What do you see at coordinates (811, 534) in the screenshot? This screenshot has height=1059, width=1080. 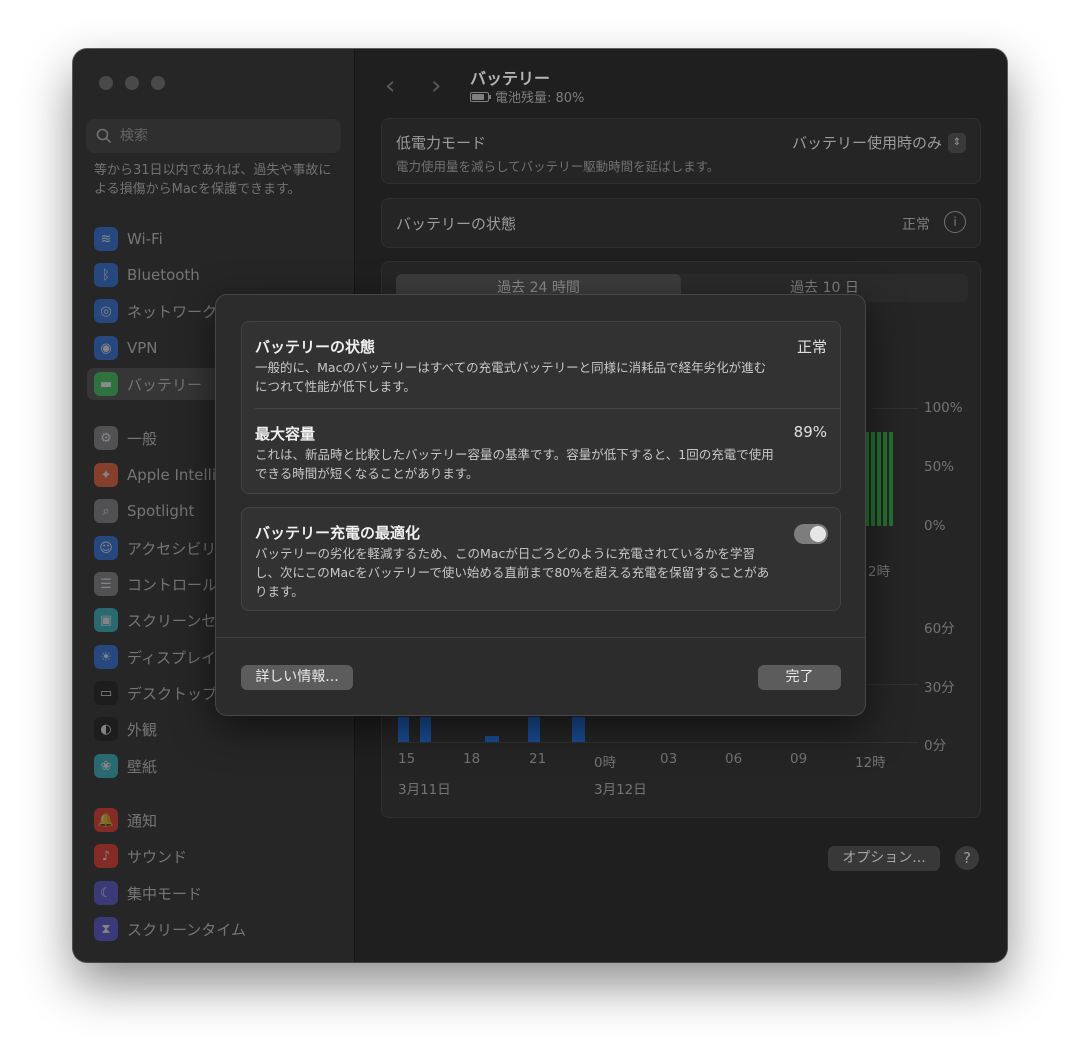 I see `optimize-charging-toggle` at bounding box center [811, 534].